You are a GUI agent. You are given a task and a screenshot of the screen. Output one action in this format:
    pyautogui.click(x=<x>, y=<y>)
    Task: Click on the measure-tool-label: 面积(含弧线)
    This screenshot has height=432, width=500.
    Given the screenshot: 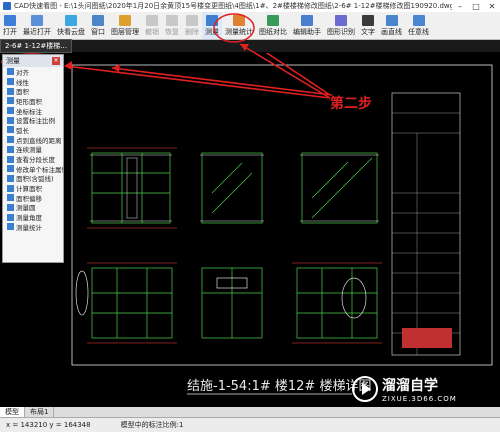 What is the action you would take?
    pyautogui.click(x=35, y=179)
    